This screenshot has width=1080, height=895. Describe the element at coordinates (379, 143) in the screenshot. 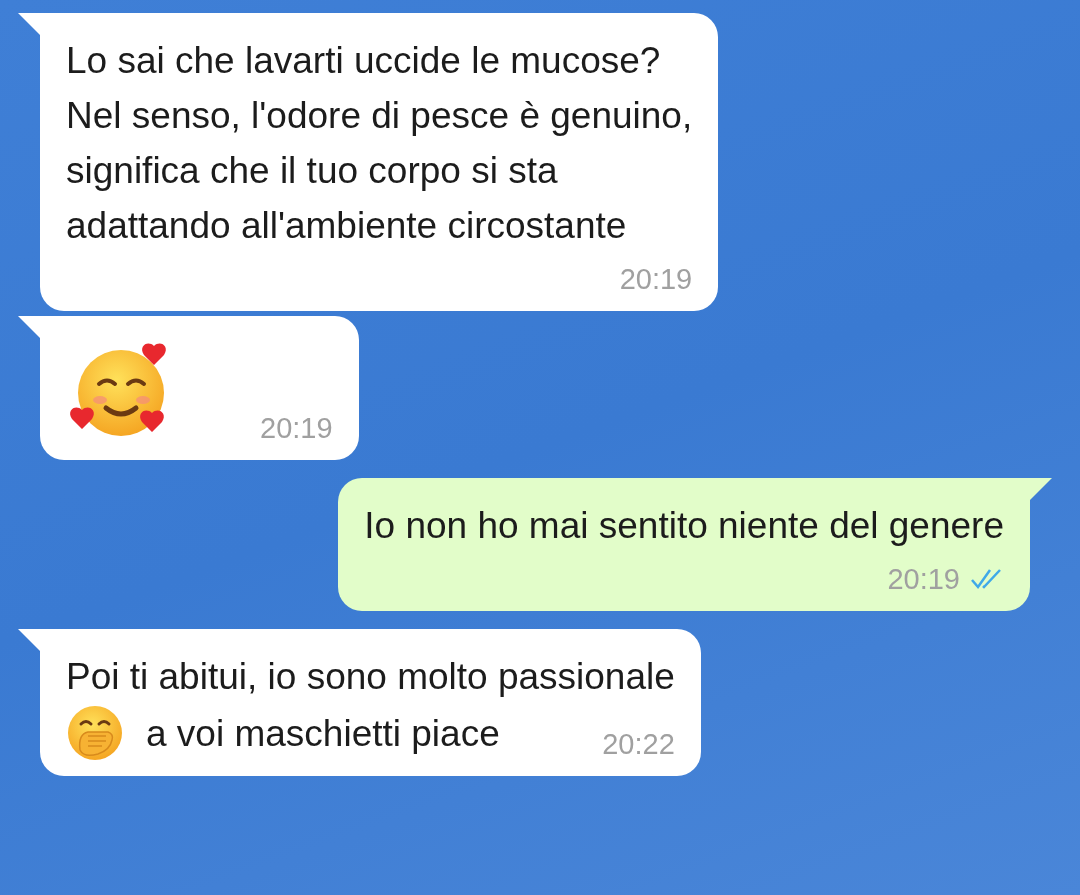

I see `message-text: Lo sai che lavarti uccide le mucose? Nel senso, l'odore di pesce è genuino, significa che il tuo corpo si sta adattando all'ambiente circostante` at that location.